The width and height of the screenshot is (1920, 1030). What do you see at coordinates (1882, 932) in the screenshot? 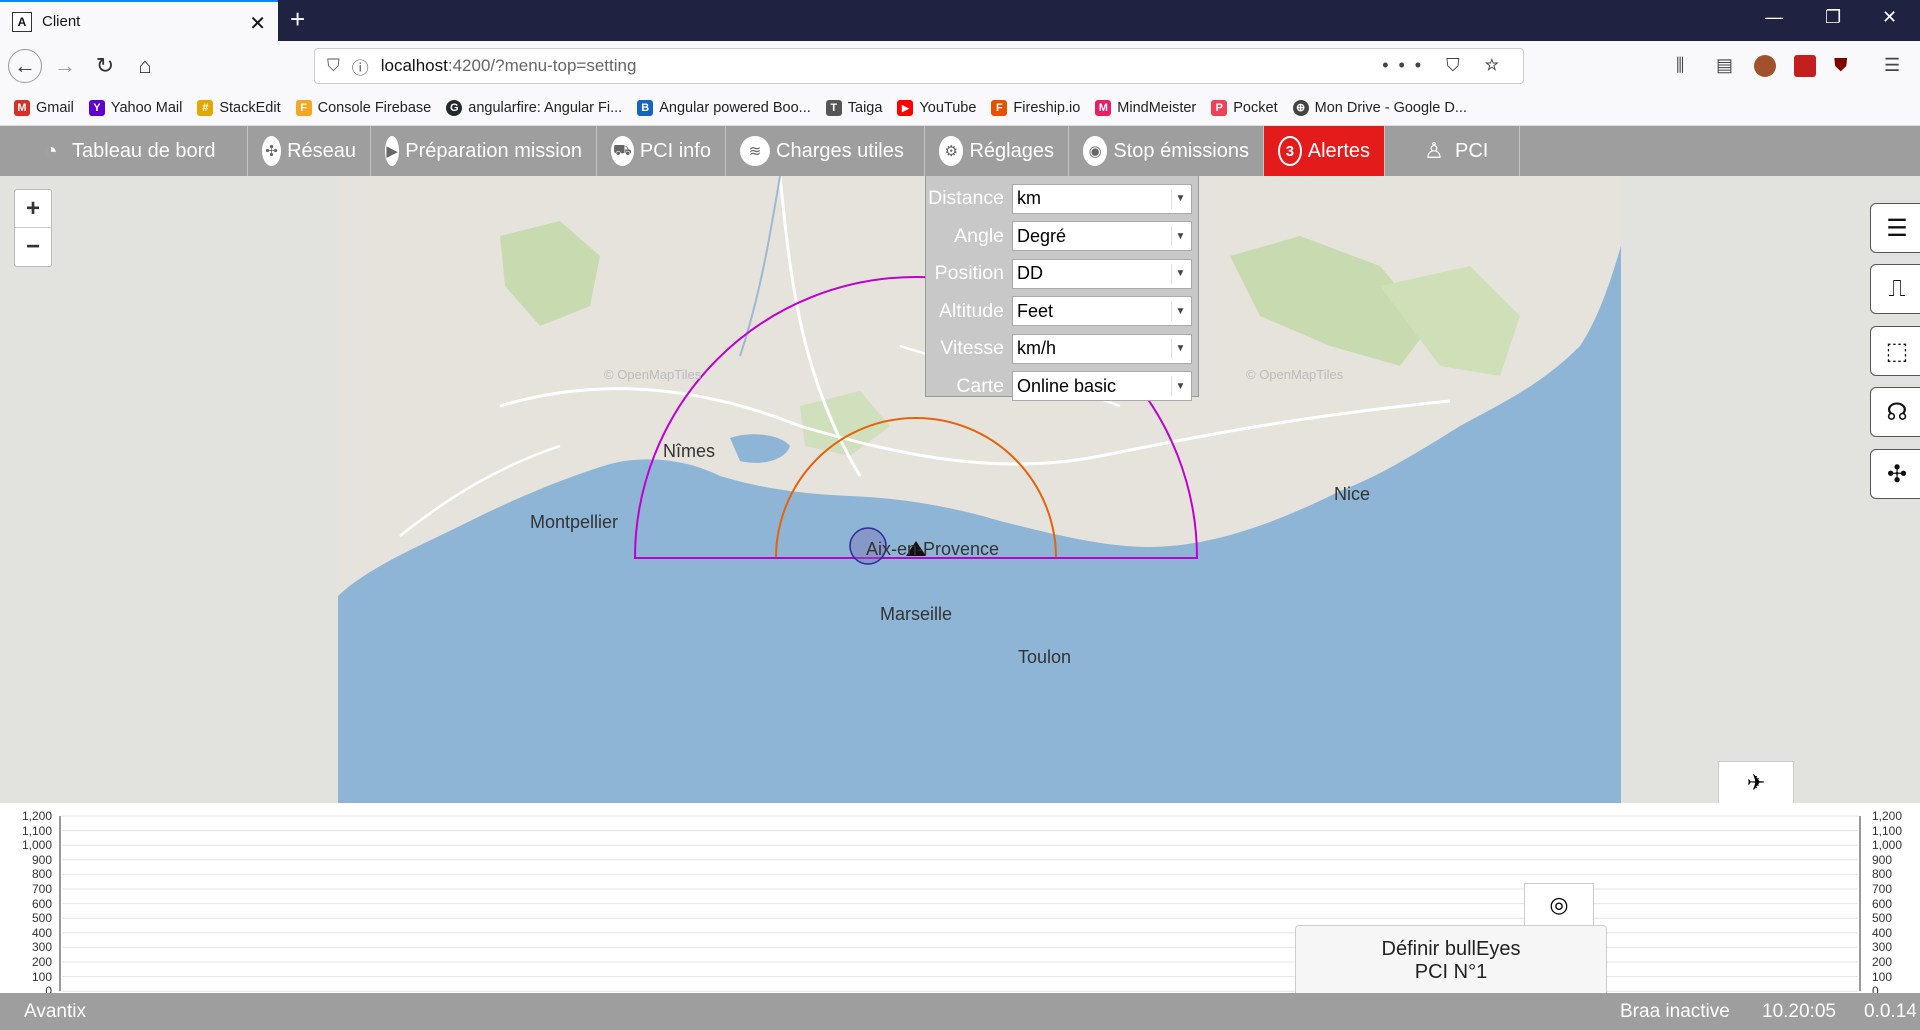
I see `y-tick-label: 400` at bounding box center [1882, 932].